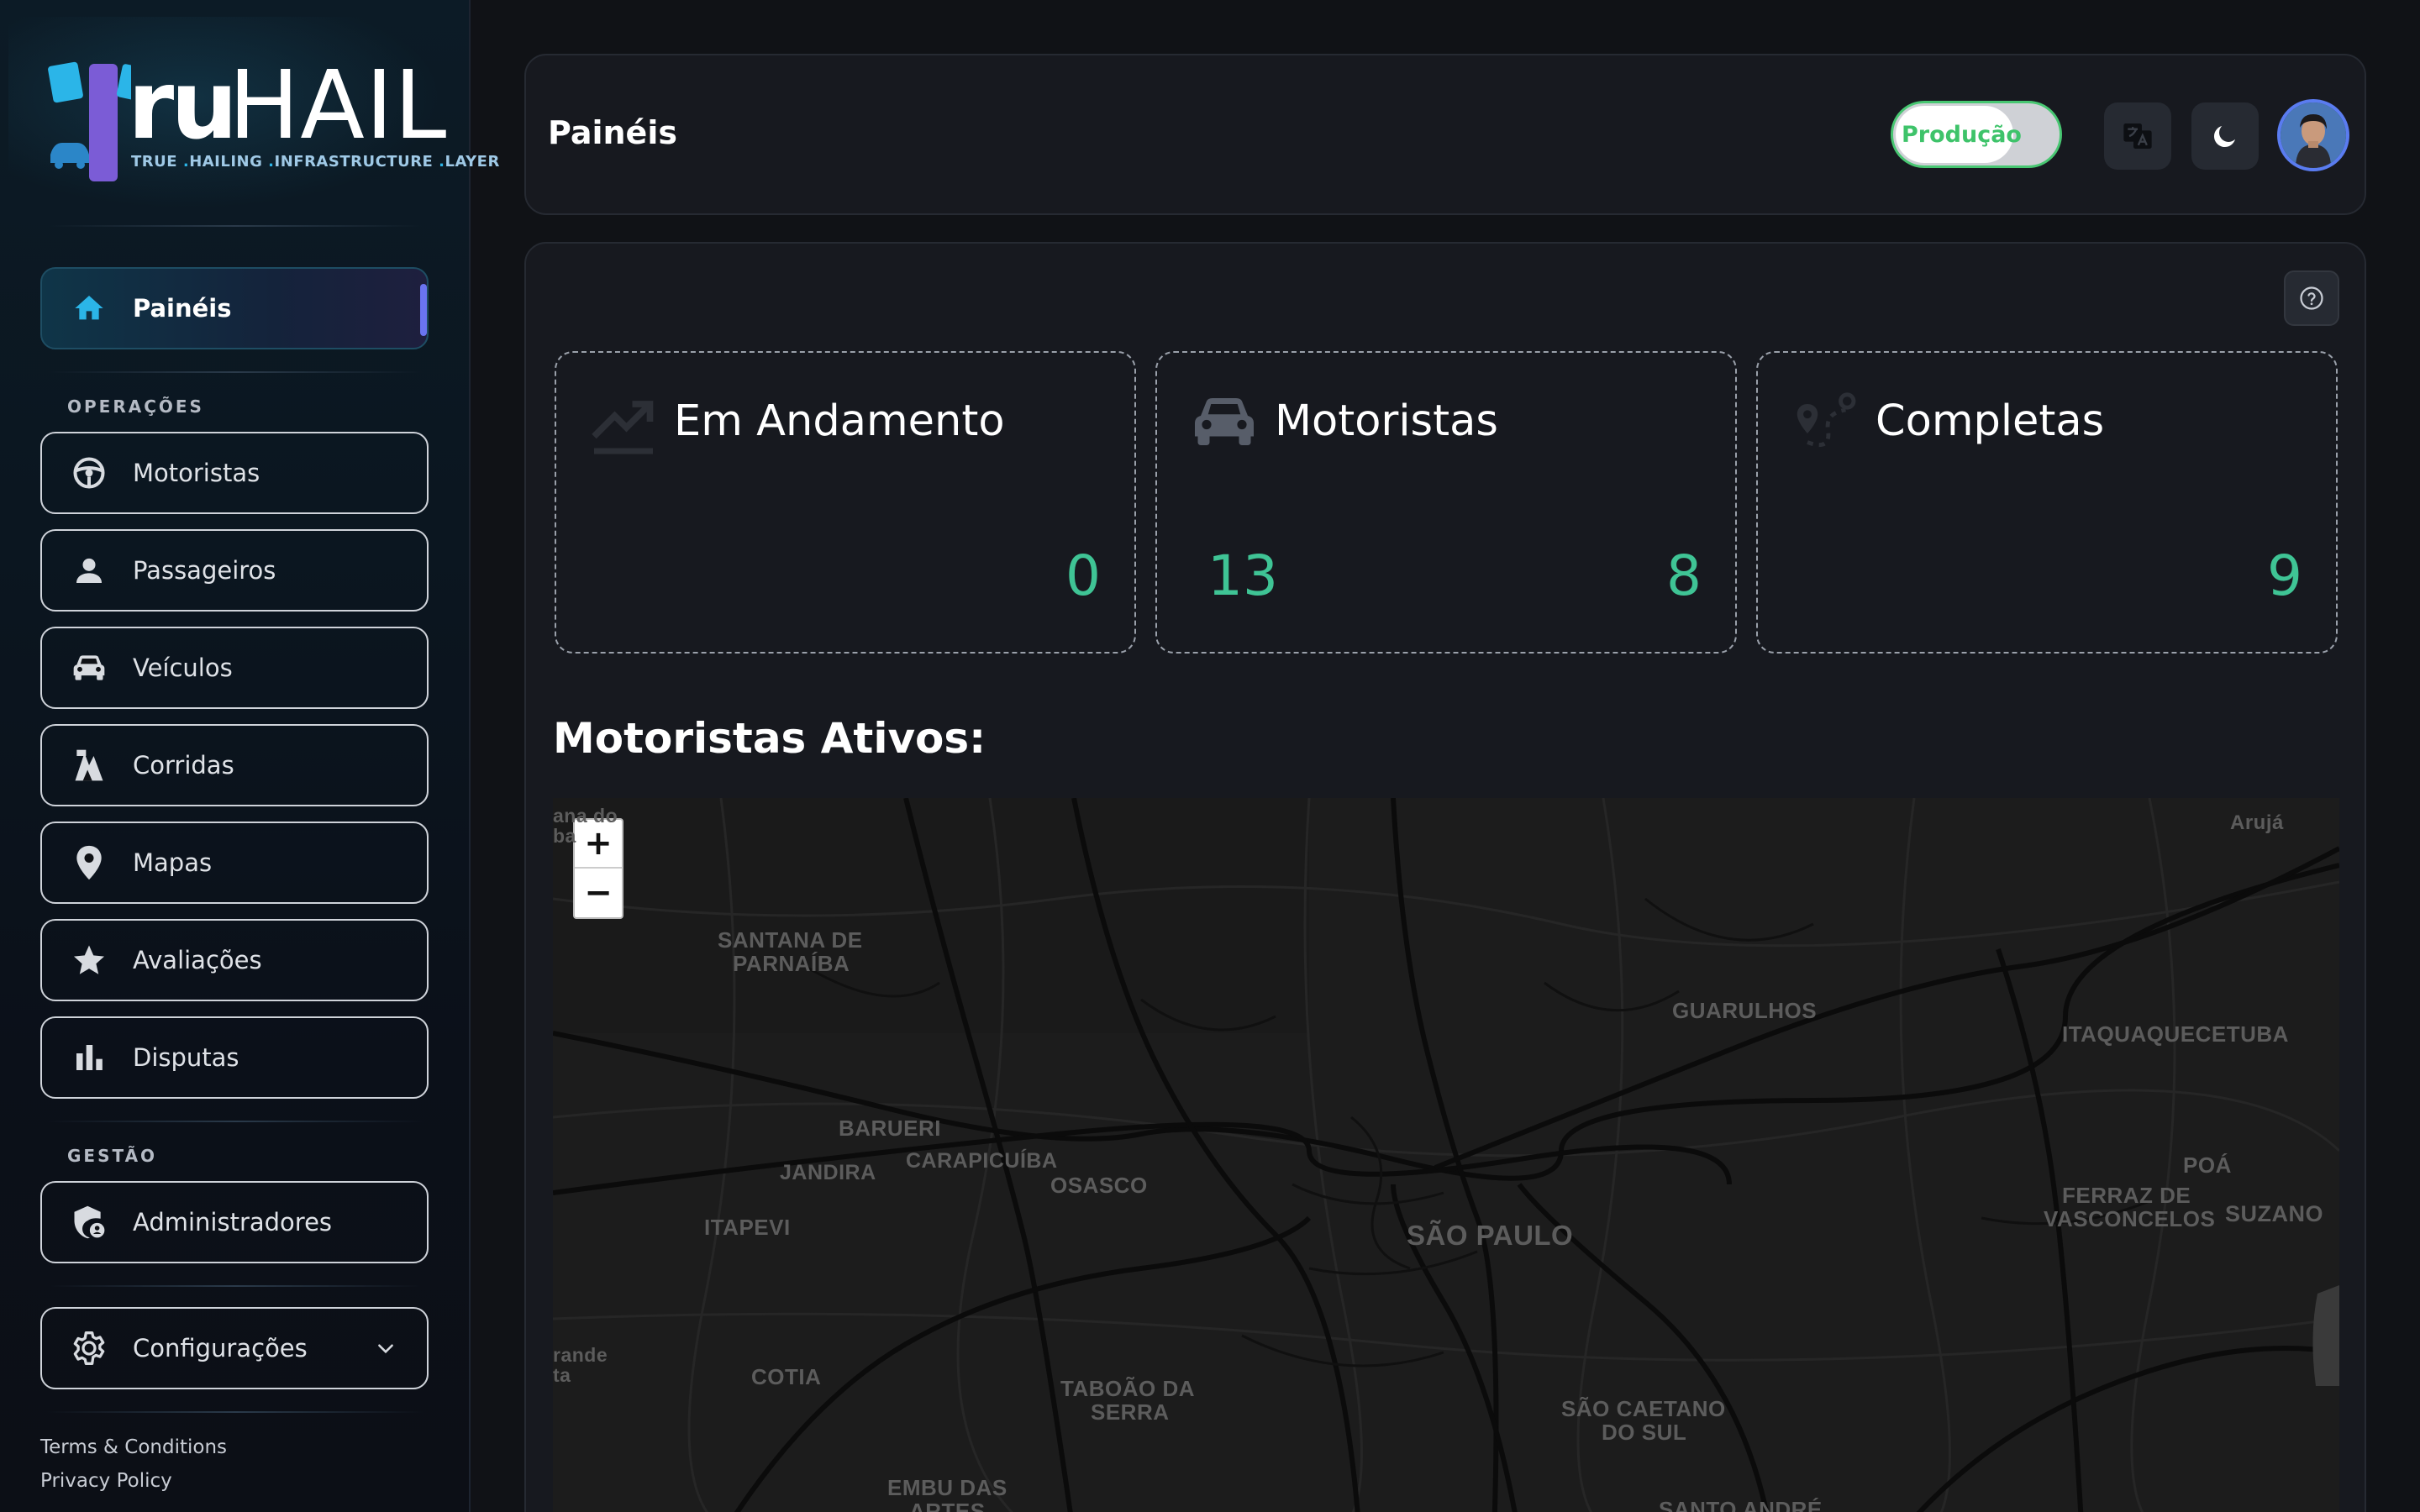 The height and width of the screenshot is (1512, 2420). I want to click on map-label: JANDIRA, so click(828, 1172).